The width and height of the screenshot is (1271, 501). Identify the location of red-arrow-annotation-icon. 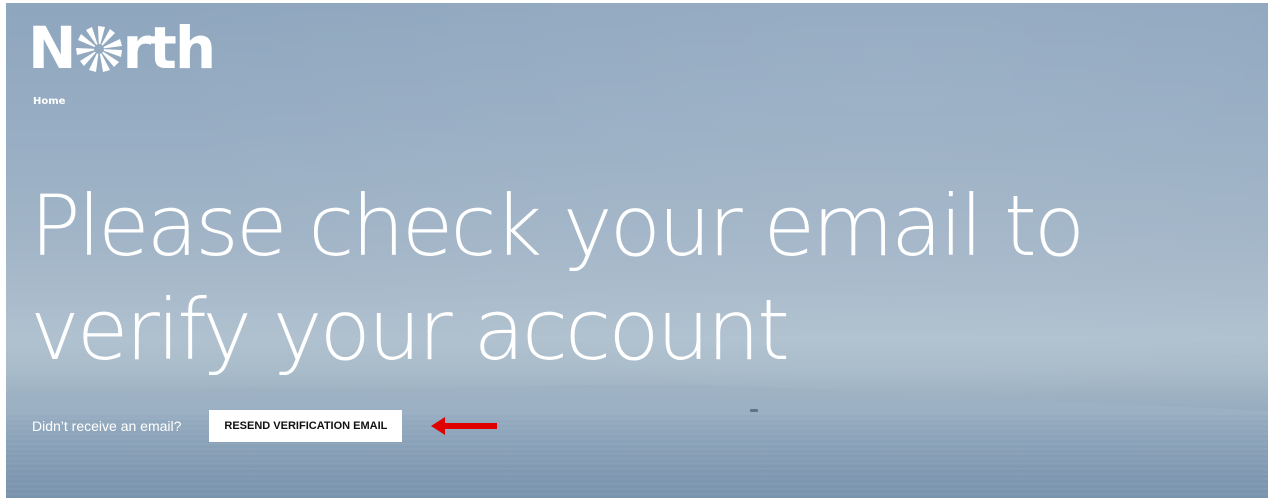
(464, 426).